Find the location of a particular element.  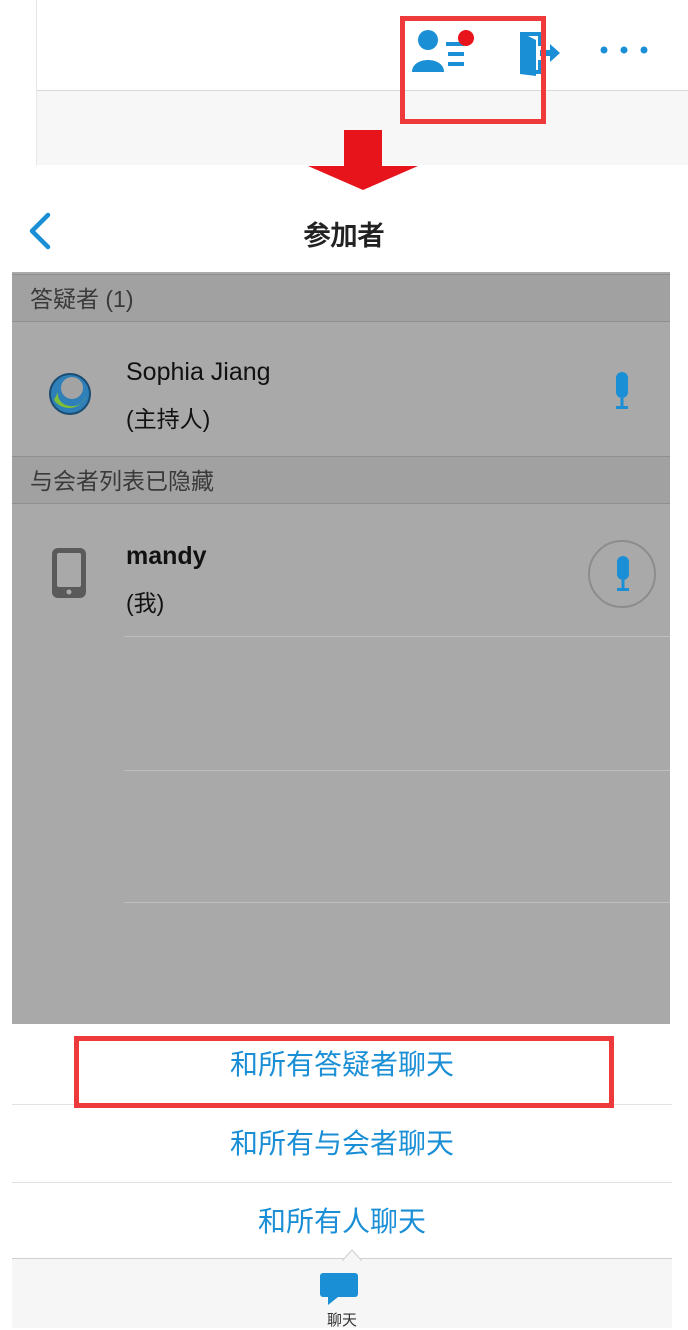

highlight-participants-icon is located at coordinates (473, 70).